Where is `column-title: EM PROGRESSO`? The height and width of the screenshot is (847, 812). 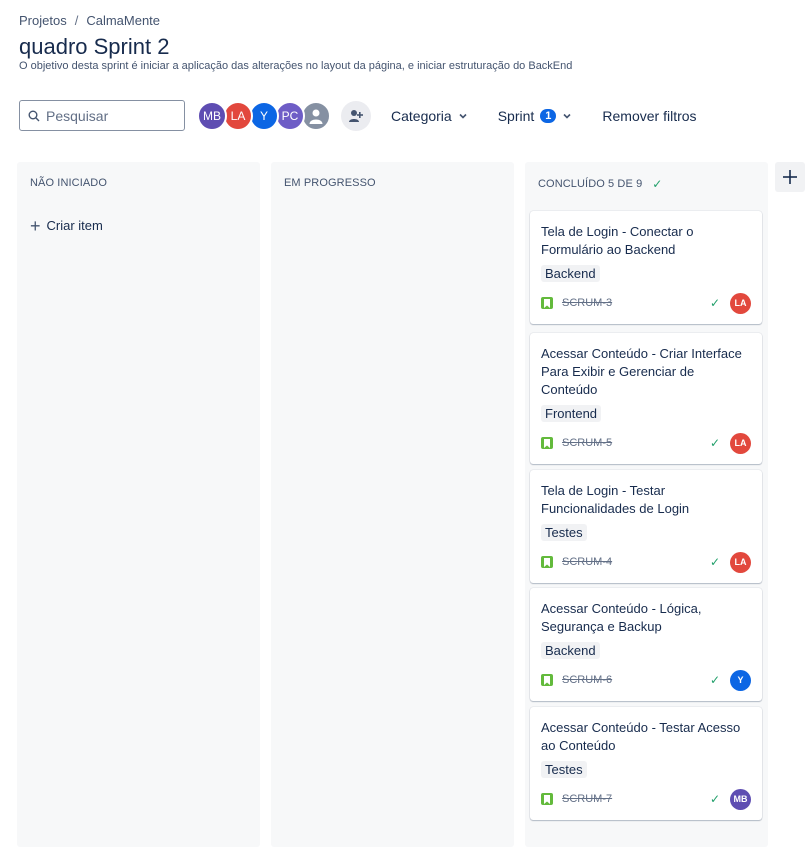
column-title: EM PROGRESSO is located at coordinates (330, 183).